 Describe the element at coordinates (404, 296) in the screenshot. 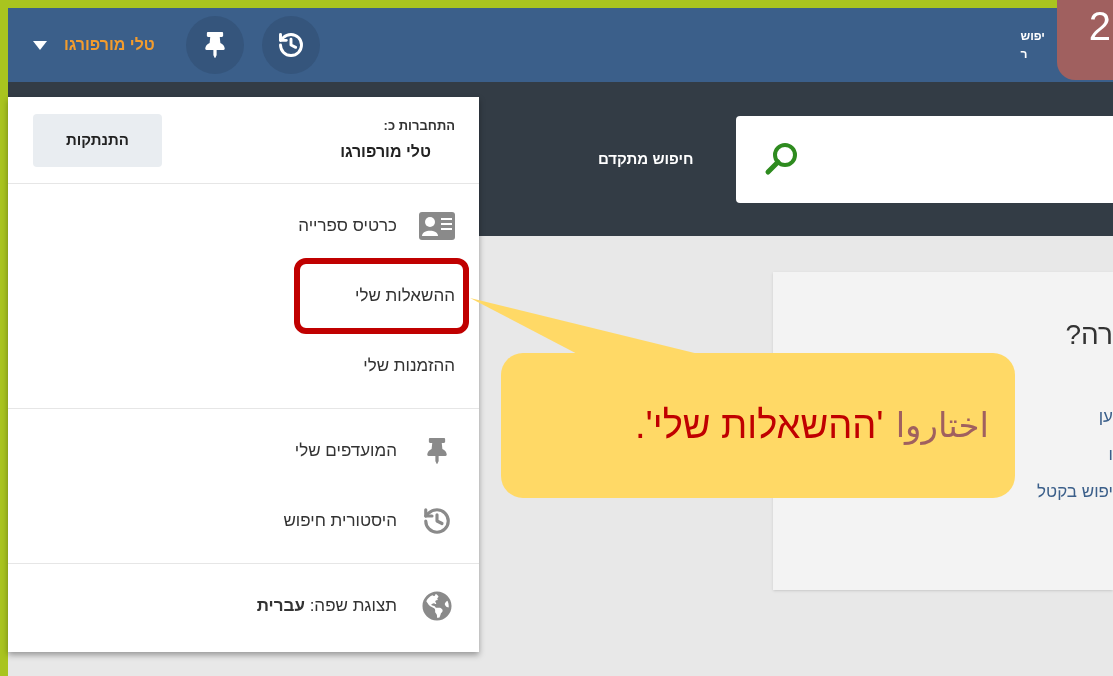

I see `menu-item-label: ההשאלות שלי` at that location.